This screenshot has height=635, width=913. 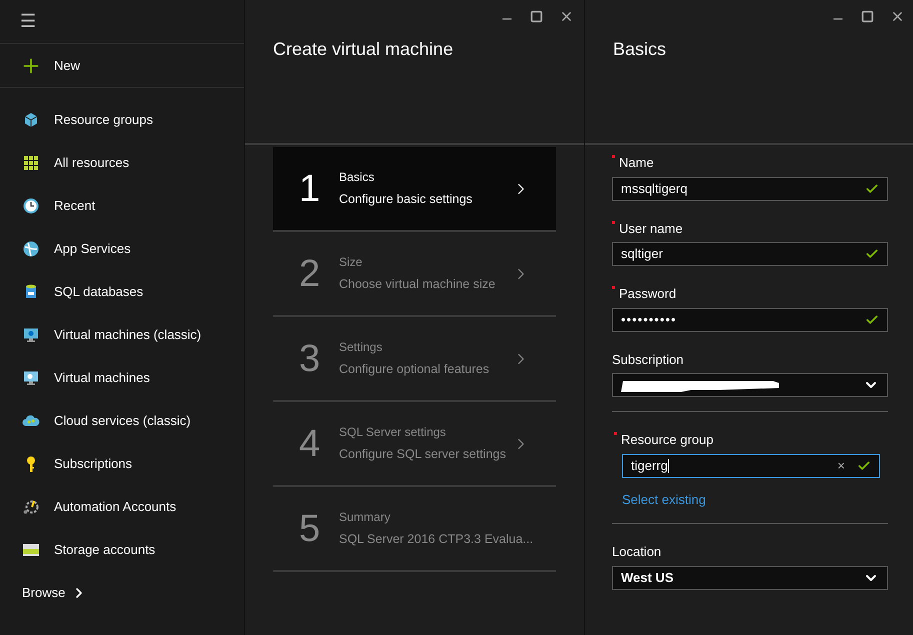 What do you see at coordinates (667, 440) in the screenshot?
I see `field-label: Resource group` at bounding box center [667, 440].